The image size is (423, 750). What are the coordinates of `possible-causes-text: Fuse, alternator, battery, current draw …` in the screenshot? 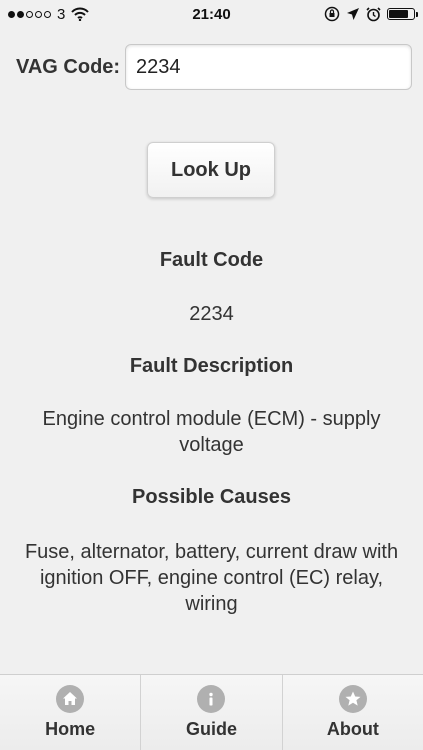 It's located at (211, 578).